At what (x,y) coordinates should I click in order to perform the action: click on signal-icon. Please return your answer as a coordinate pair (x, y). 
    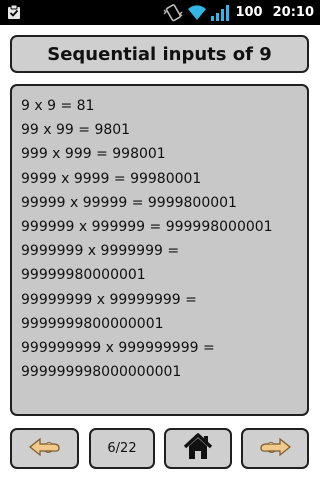
    Looking at the image, I should click on (220, 12).